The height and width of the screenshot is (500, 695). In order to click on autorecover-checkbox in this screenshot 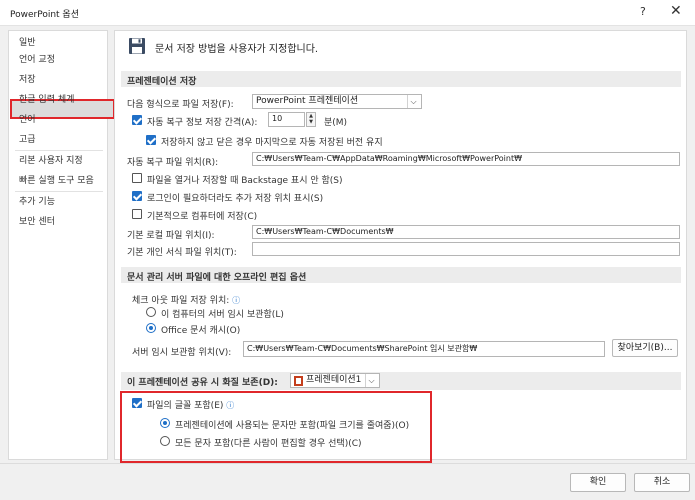, I will do `click(137, 120)`.